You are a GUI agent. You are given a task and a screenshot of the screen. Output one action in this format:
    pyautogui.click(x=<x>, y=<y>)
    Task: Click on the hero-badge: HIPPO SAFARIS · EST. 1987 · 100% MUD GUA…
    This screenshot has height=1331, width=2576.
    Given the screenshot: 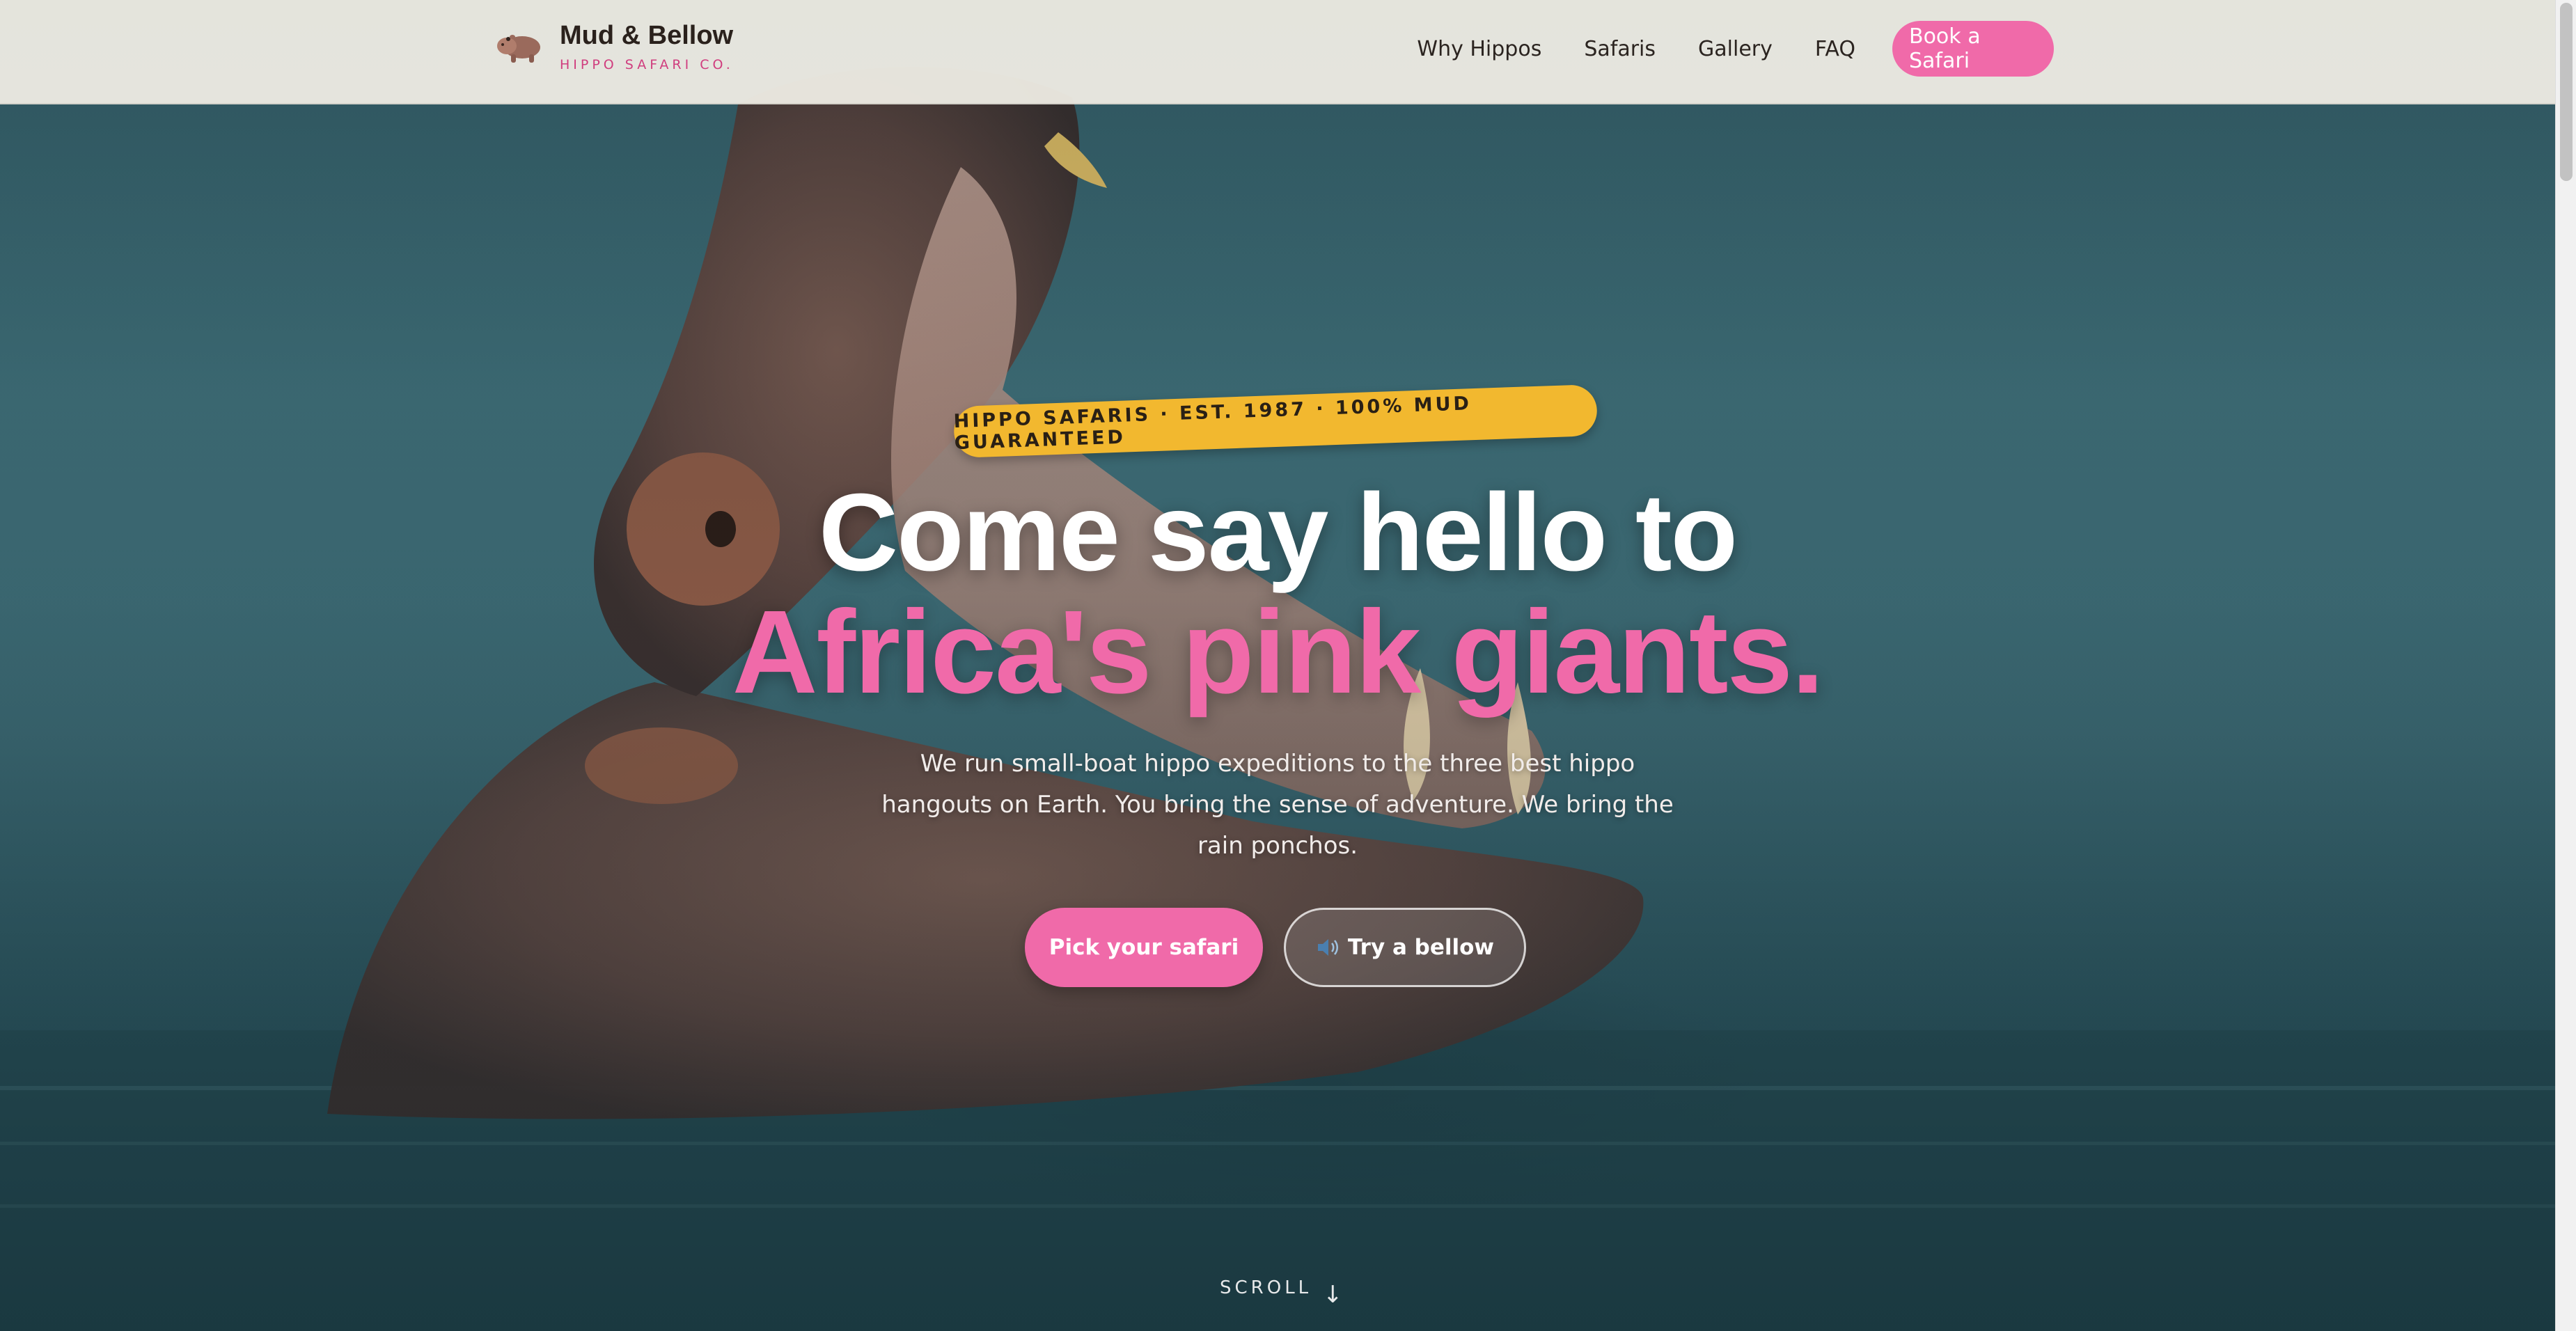 What is the action you would take?
    pyautogui.click(x=1275, y=421)
    